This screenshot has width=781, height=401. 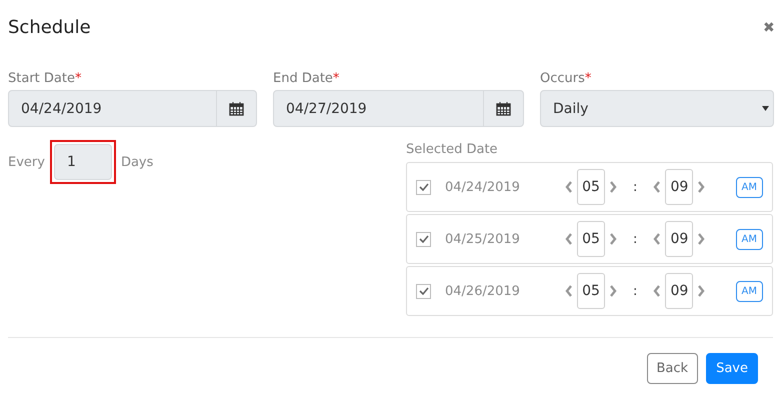 What do you see at coordinates (732, 368) in the screenshot?
I see `save-button: Save` at bounding box center [732, 368].